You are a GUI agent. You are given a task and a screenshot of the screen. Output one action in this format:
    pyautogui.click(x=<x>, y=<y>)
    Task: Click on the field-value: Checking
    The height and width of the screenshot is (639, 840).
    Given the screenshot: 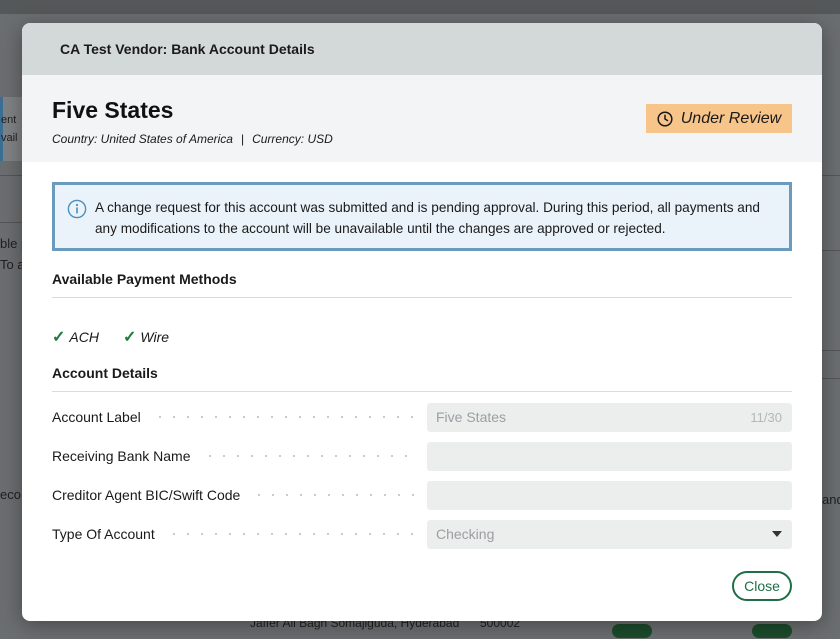 What is the action you would take?
    pyautogui.click(x=465, y=534)
    